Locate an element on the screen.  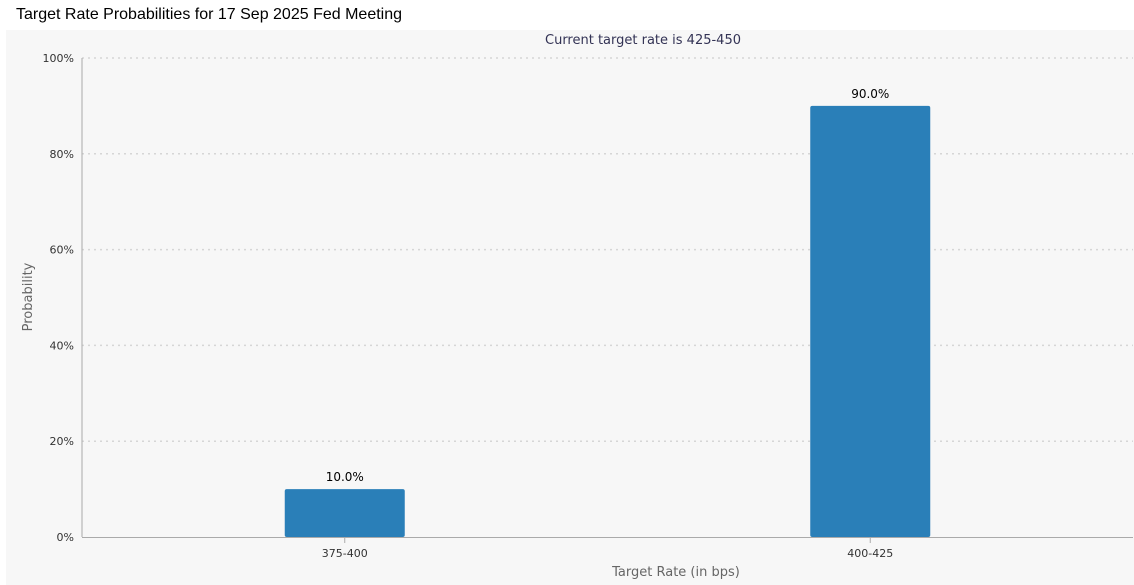
y-axis-title: Probability is located at coordinates (28, 296).